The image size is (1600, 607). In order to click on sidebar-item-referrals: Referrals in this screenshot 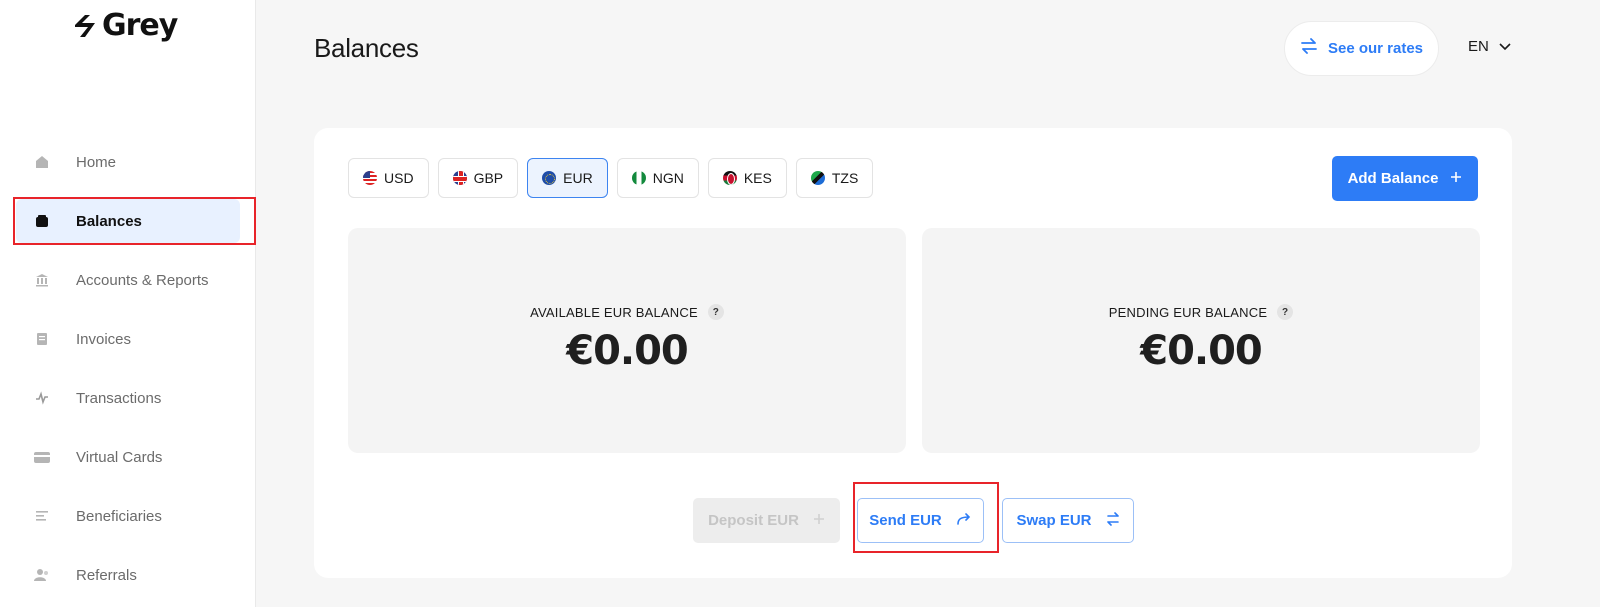, I will do `click(128, 575)`.